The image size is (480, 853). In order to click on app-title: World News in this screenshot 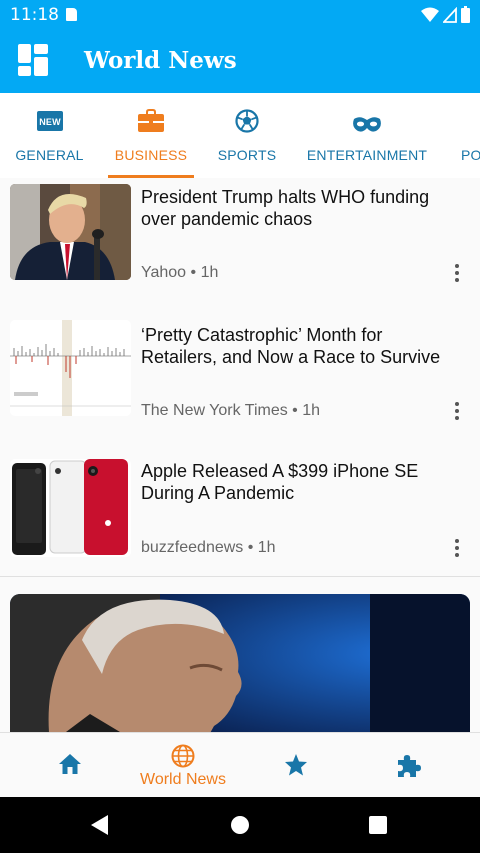, I will do `click(160, 60)`.